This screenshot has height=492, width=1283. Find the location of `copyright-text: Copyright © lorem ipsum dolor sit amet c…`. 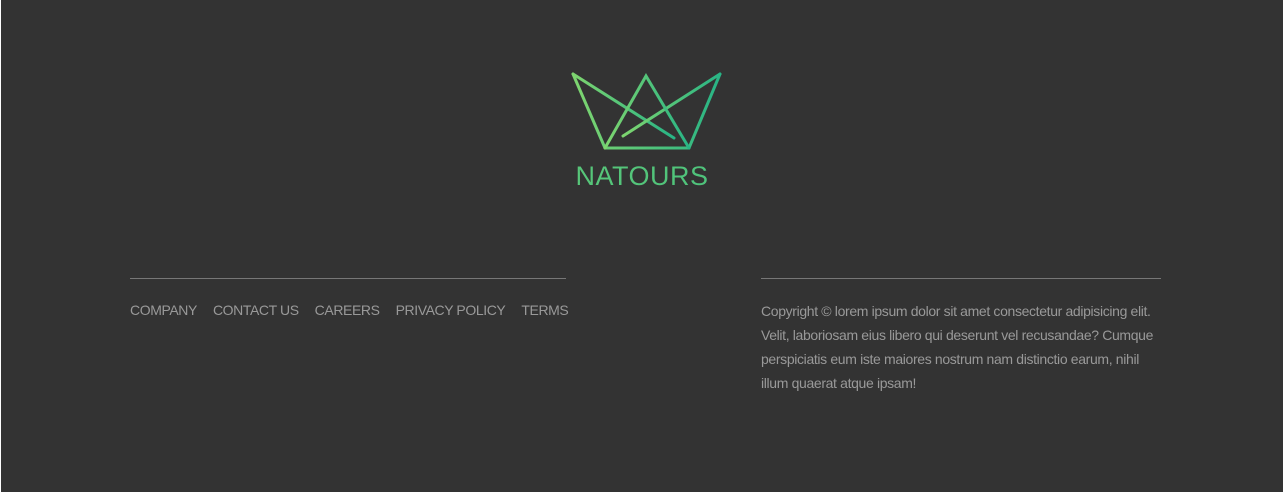

copyright-text: Copyright © lorem ipsum dolor sit amet c… is located at coordinates (957, 347).